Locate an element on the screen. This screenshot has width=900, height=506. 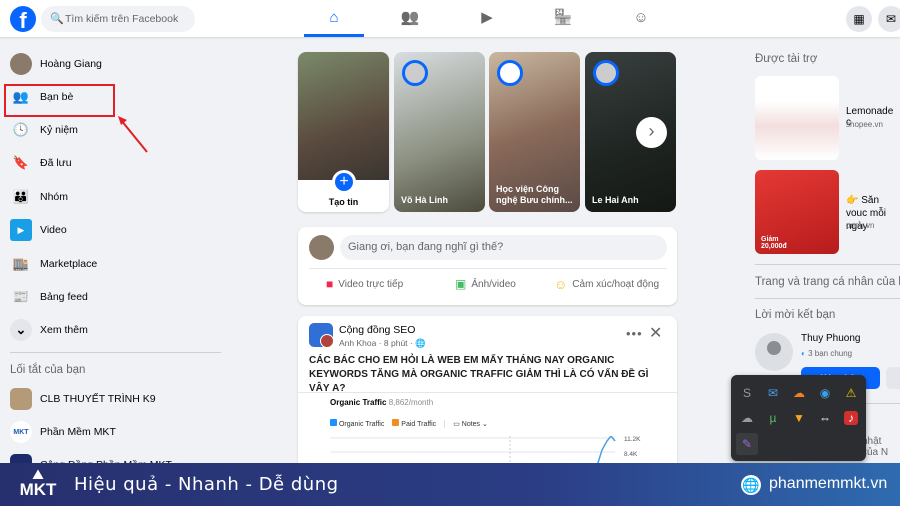
security-warning-icon: ⚠ is located at coordinates (851, 393).